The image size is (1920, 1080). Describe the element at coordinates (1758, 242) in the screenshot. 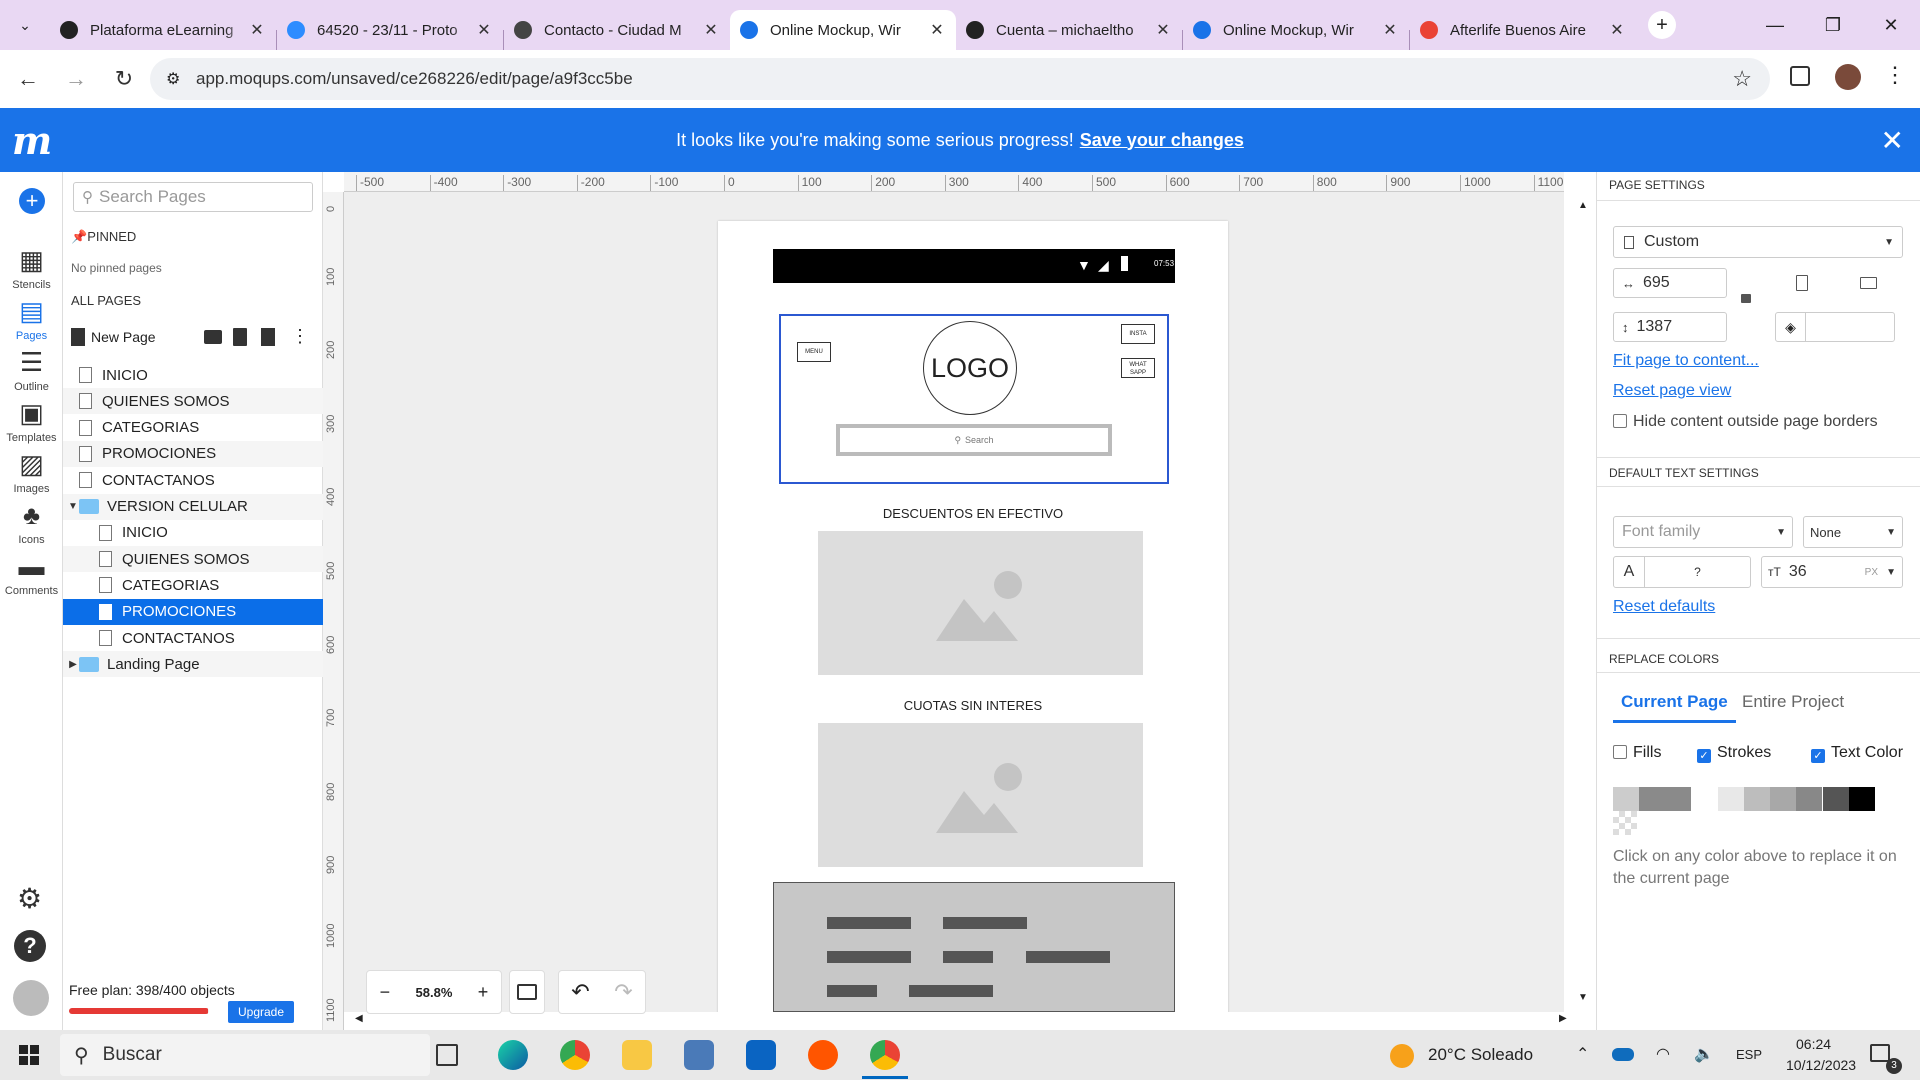

I see `page-size-select: Custom ▼` at that location.